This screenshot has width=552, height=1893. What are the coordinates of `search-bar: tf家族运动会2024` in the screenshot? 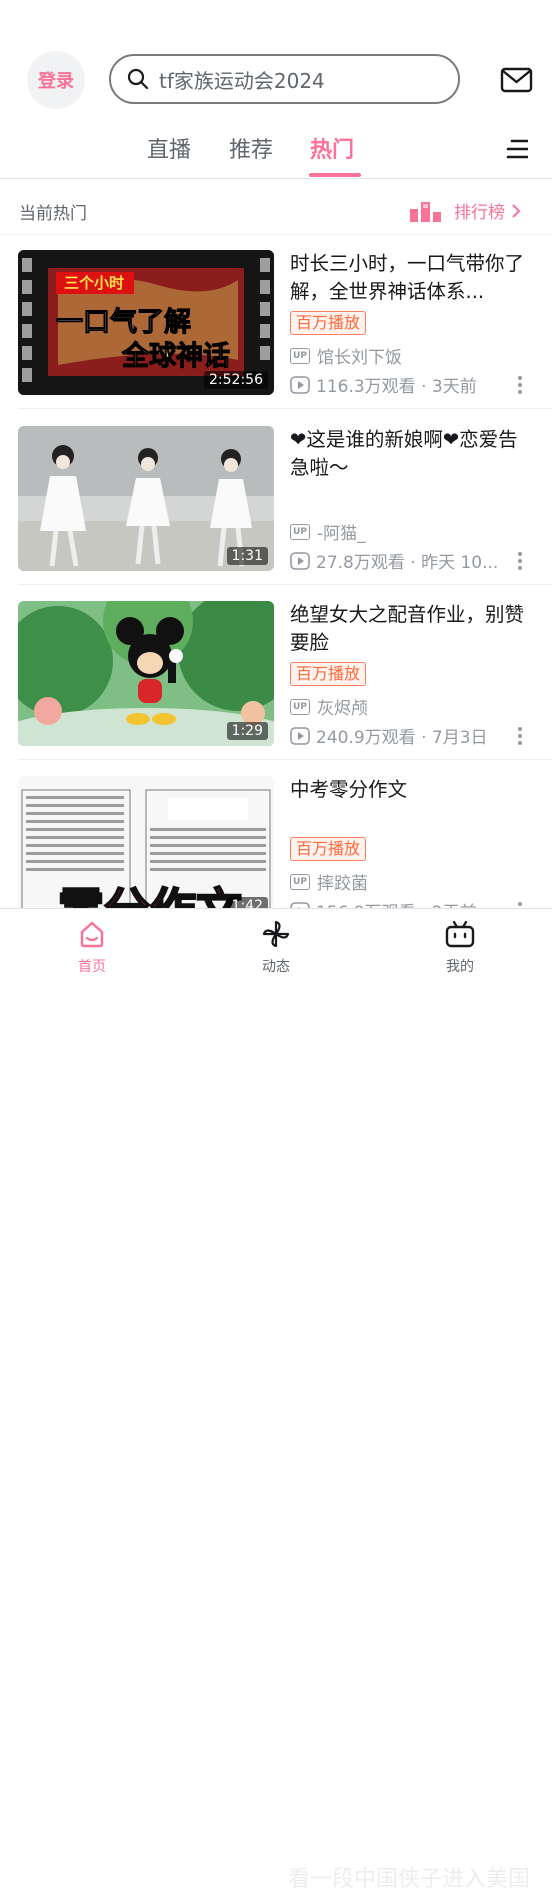 It's located at (284, 79).